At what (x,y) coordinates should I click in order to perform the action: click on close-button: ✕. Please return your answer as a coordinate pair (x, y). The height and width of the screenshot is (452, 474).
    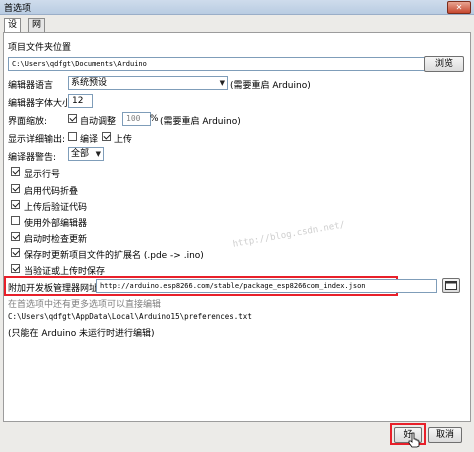
    Looking at the image, I should click on (459, 7).